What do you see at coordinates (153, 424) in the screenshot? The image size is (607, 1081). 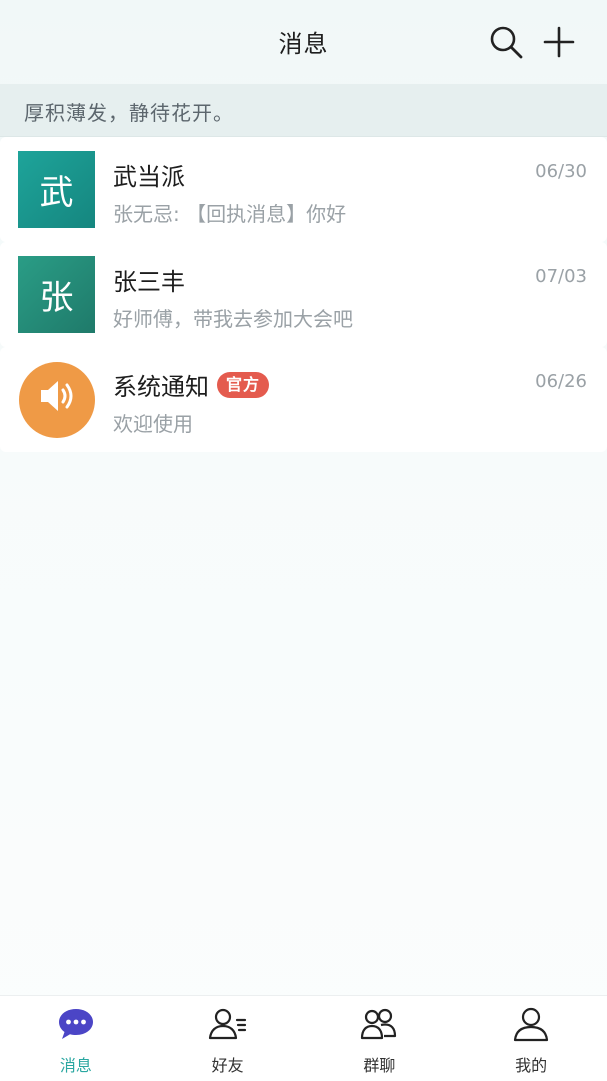 I see `conversation-preview: 欢迎使用` at bounding box center [153, 424].